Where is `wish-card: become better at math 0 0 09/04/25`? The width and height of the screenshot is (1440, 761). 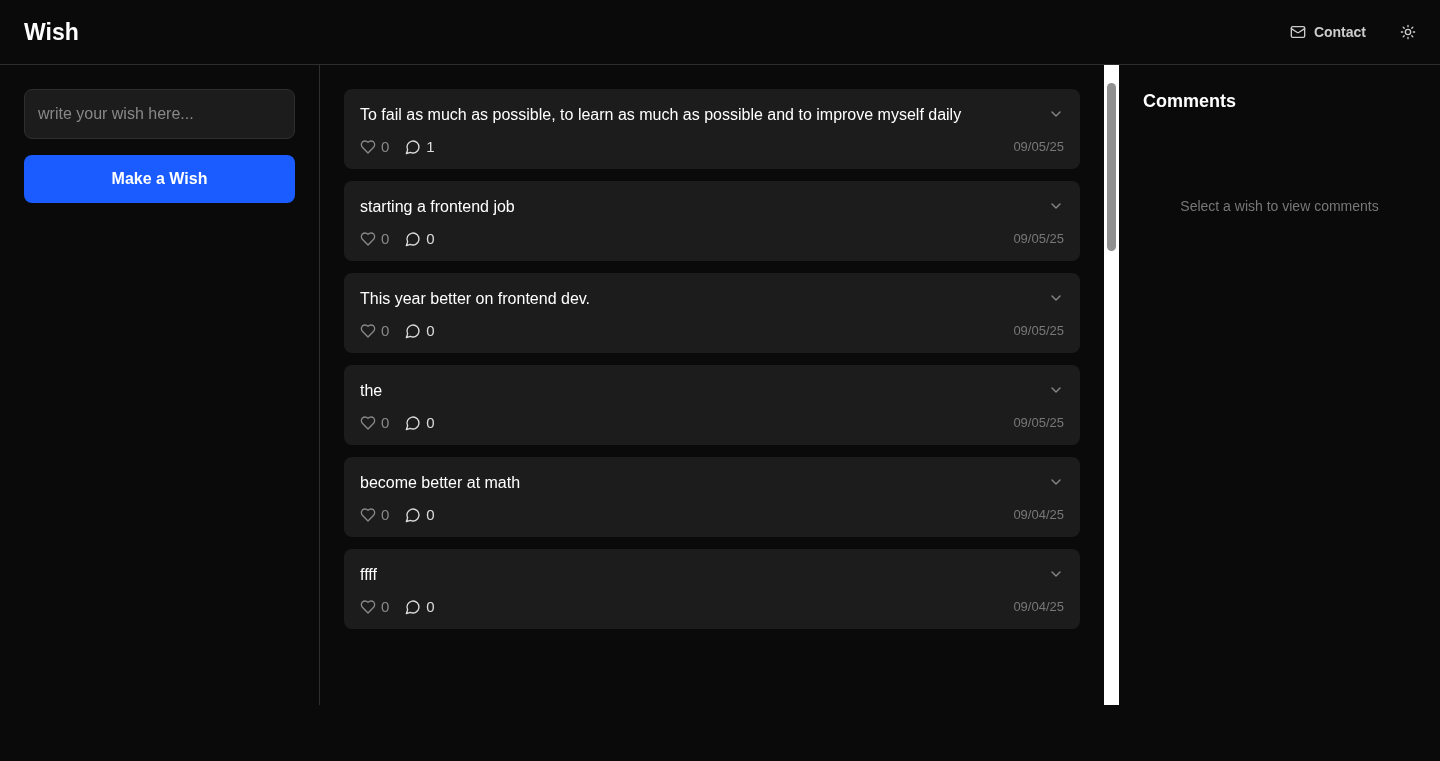
wish-card: become better at math 0 0 09/04/25 is located at coordinates (712, 497).